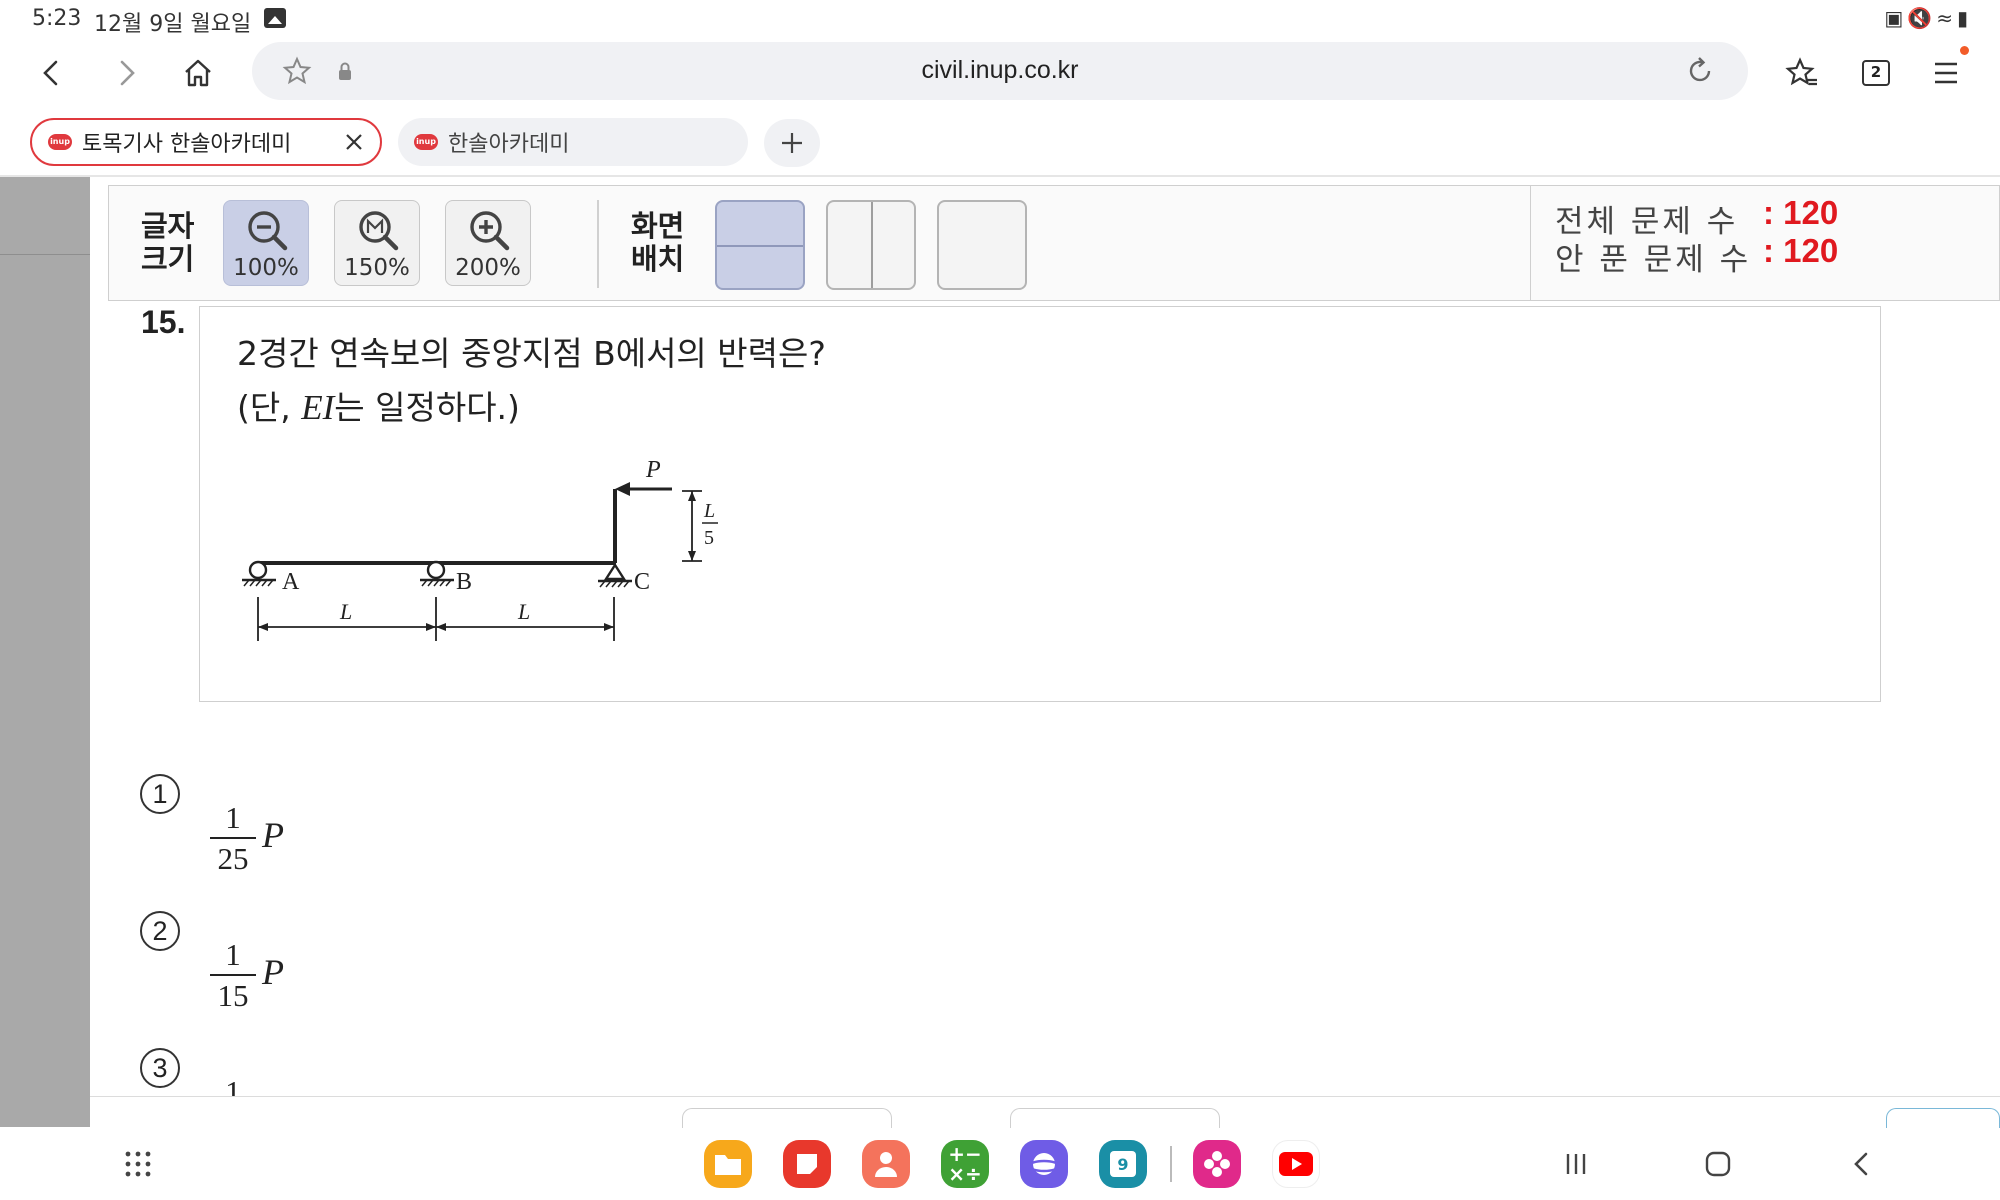 This screenshot has height=1200, width=2000. Describe the element at coordinates (187, 144) in the screenshot. I see `tab-title: 토목기사 한솔아카데미` at that location.